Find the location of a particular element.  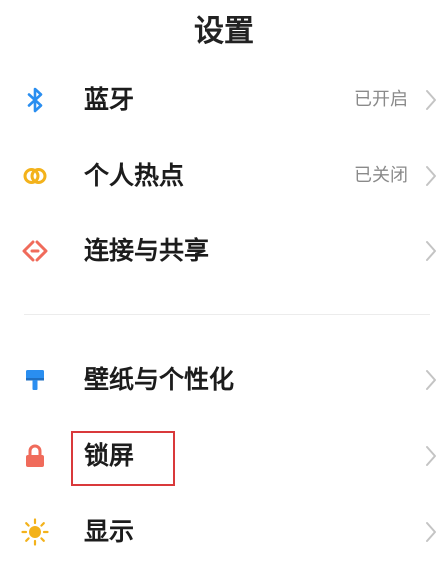

sun-icon is located at coordinates (35, 532).